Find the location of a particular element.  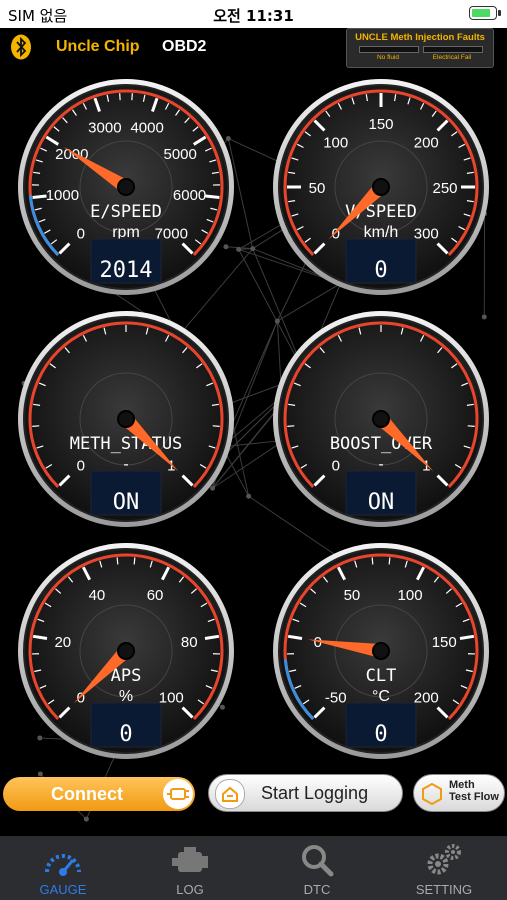

plug-icon is located at coordinates (178, 794).